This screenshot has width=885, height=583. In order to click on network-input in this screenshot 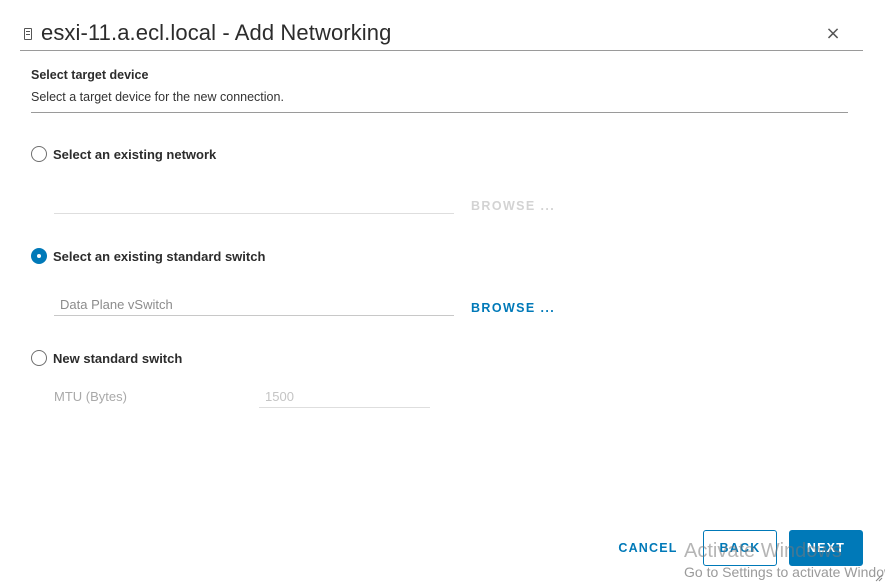, I will do `click(254, 203)`.